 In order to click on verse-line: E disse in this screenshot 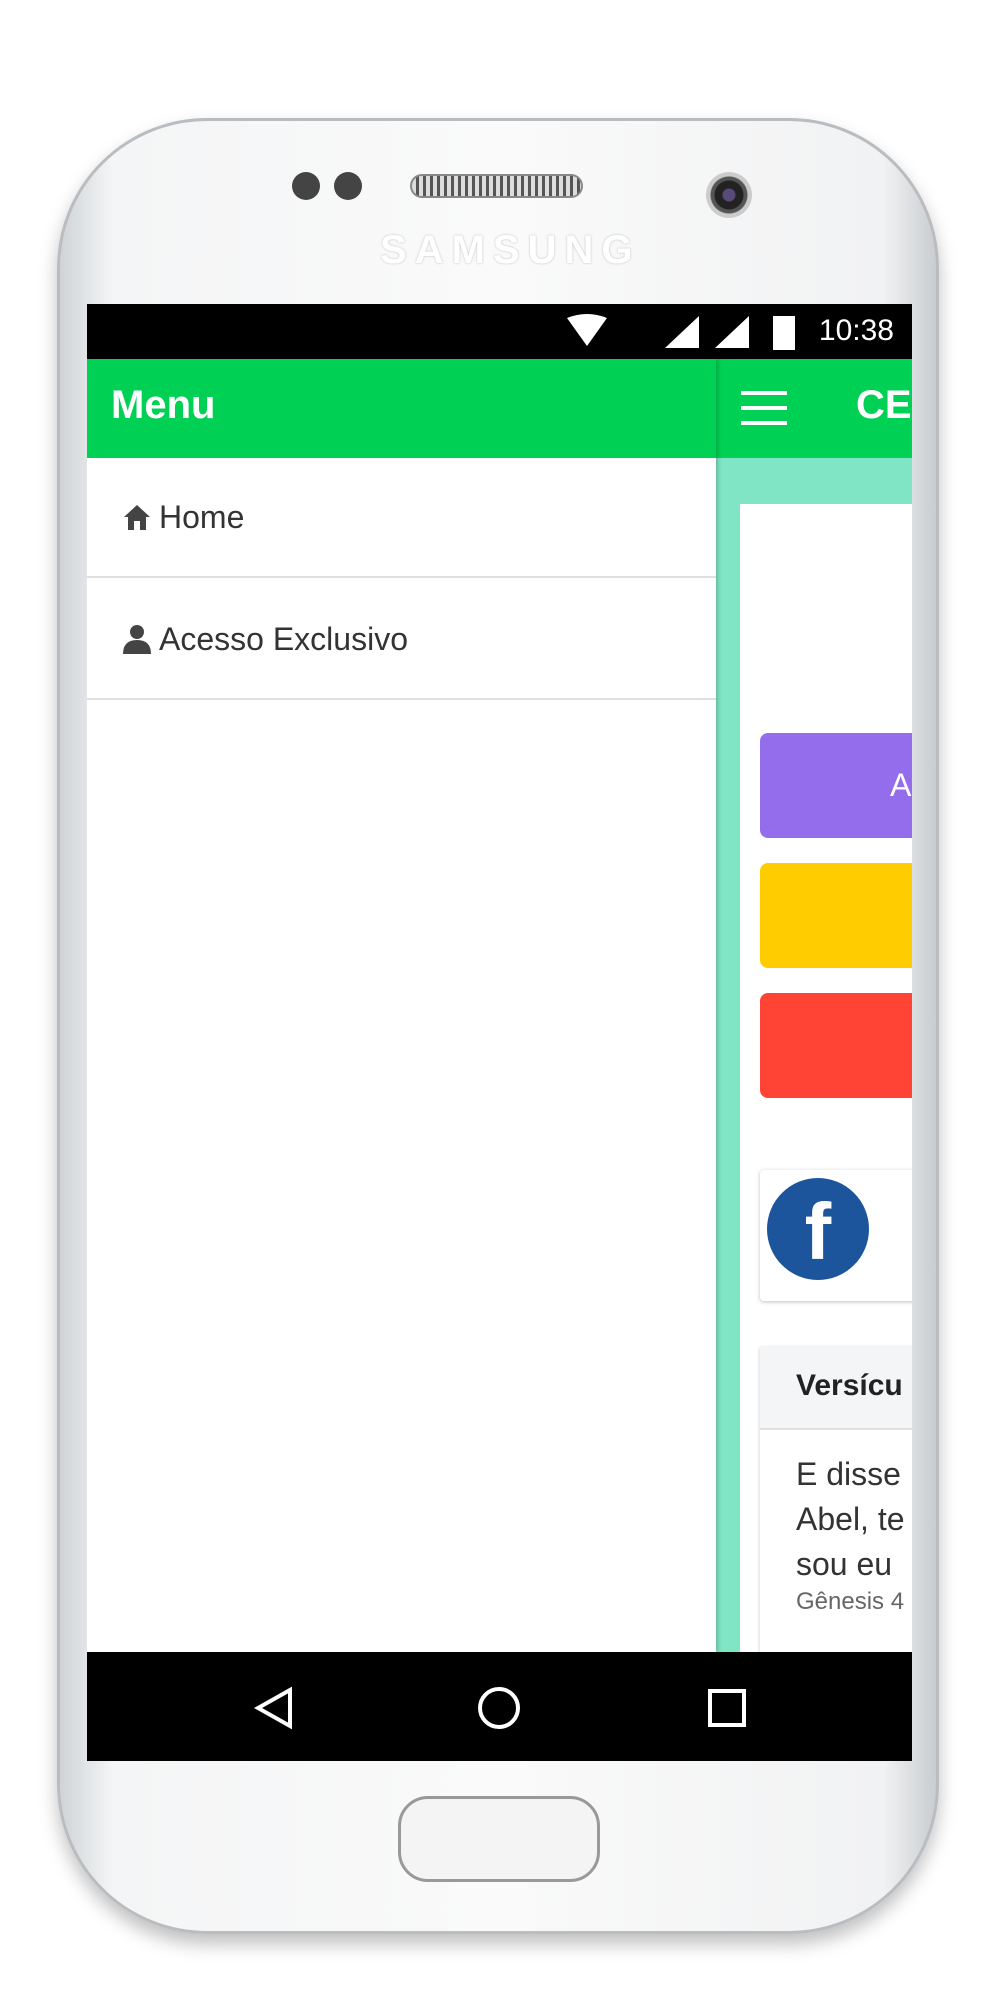, I will do `click(848, 1474)`.